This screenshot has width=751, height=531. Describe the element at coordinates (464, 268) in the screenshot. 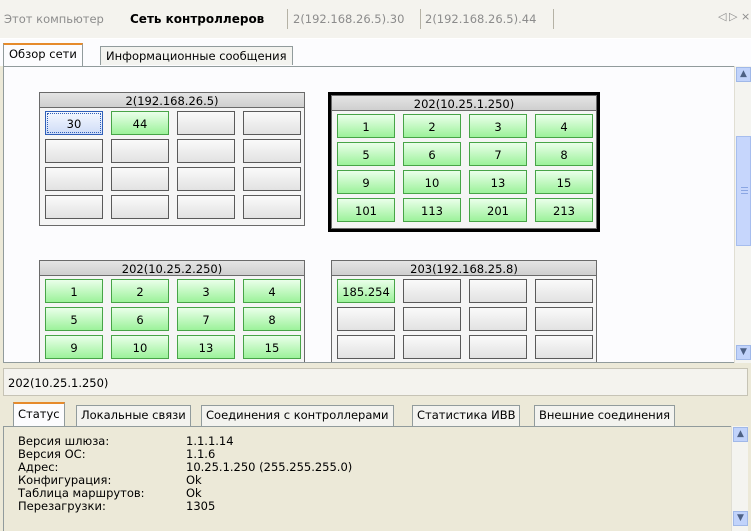

I see `group-title: 203(192.168.25.8)` at that location.